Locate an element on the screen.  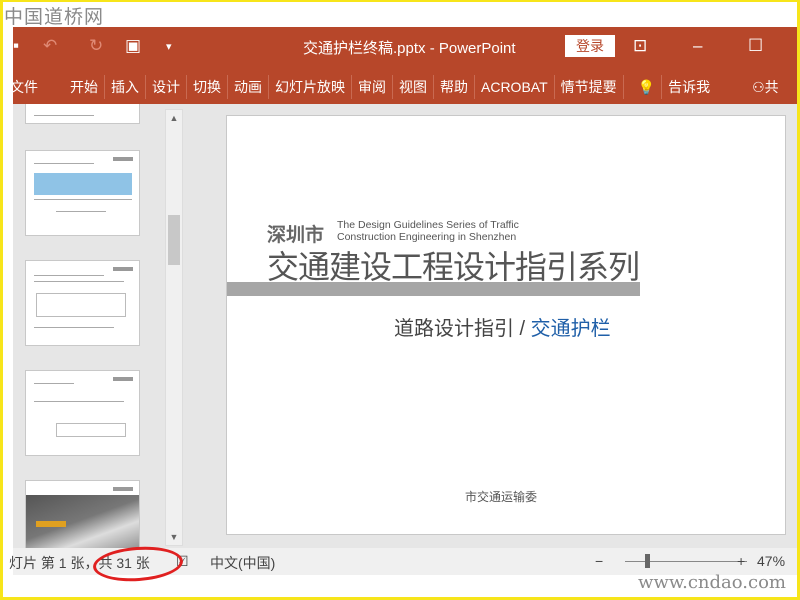
subtitle-prefix: 道路设计指引 / is located at coordinates (462, 329).